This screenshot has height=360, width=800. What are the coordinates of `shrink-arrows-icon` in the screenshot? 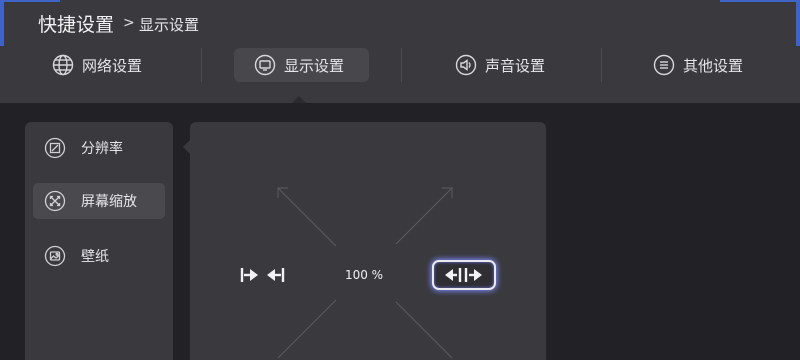 It's located at (262, 275).